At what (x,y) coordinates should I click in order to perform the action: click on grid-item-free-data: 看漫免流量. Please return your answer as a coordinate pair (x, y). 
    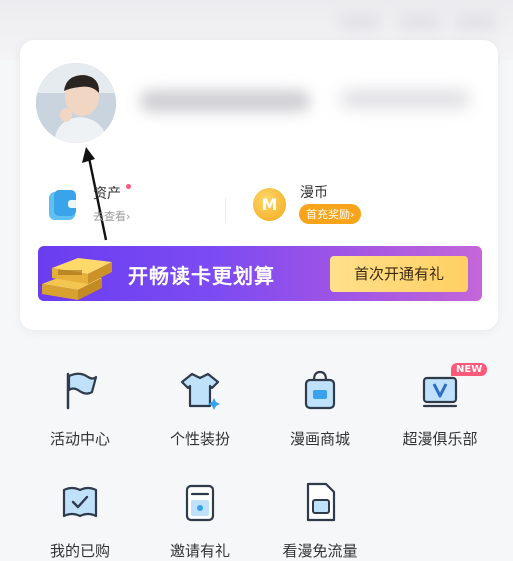
    Looking at the image, I should click on (320, 520).